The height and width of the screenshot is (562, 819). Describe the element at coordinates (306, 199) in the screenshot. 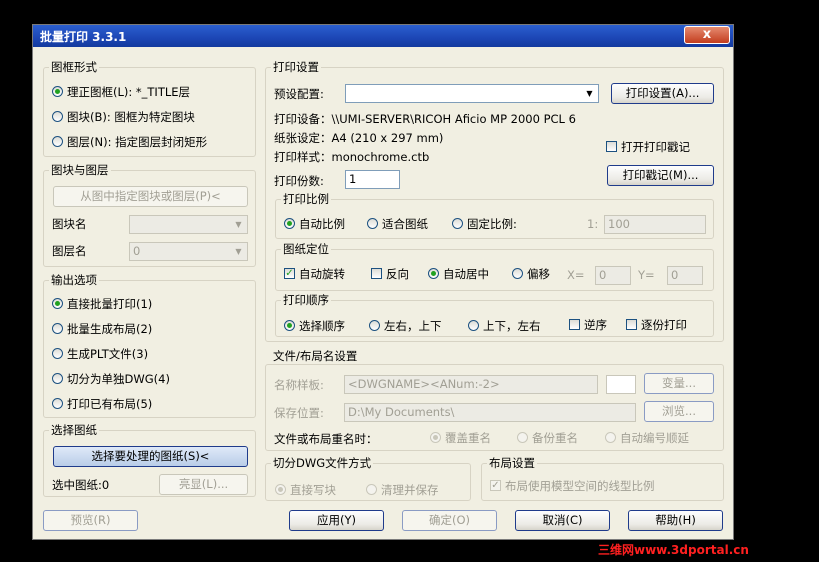

I see `scale-title: 打印比例` at that location.